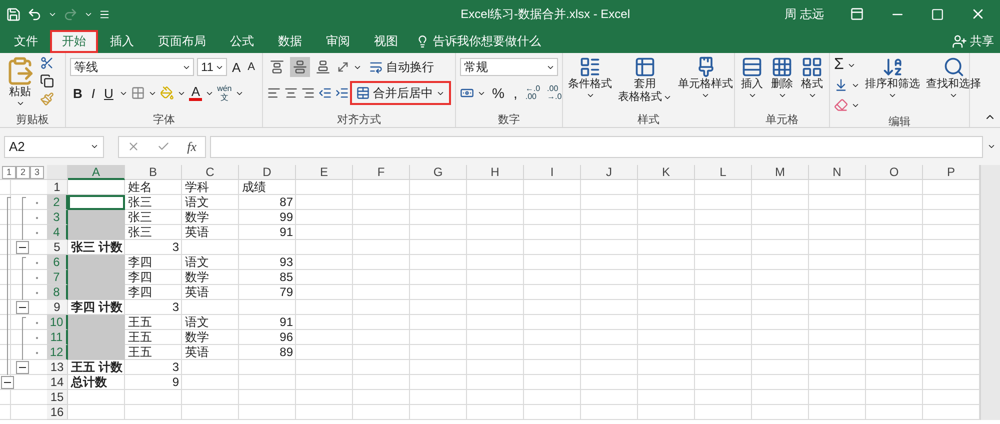 The image size is (1000, 424). I want to click on align-right-icon, so click(308, 93).